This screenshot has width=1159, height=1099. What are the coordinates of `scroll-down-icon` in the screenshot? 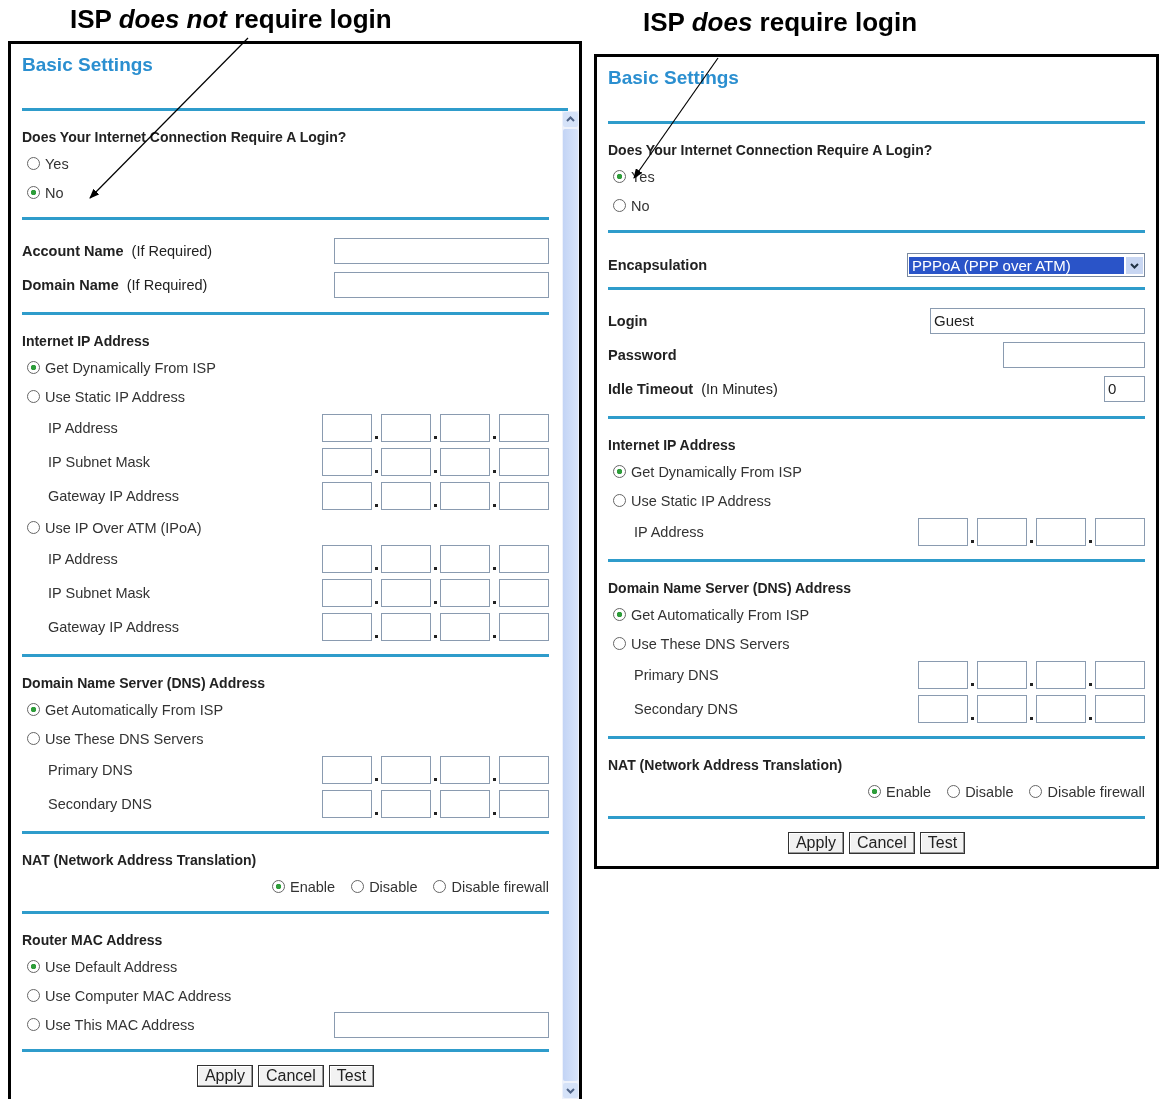 It's located at (570, 1090).